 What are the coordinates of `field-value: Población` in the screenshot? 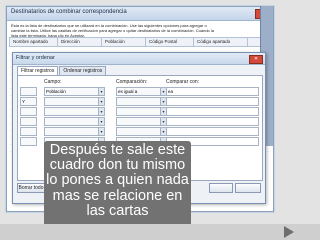 It's located at (56, 91).